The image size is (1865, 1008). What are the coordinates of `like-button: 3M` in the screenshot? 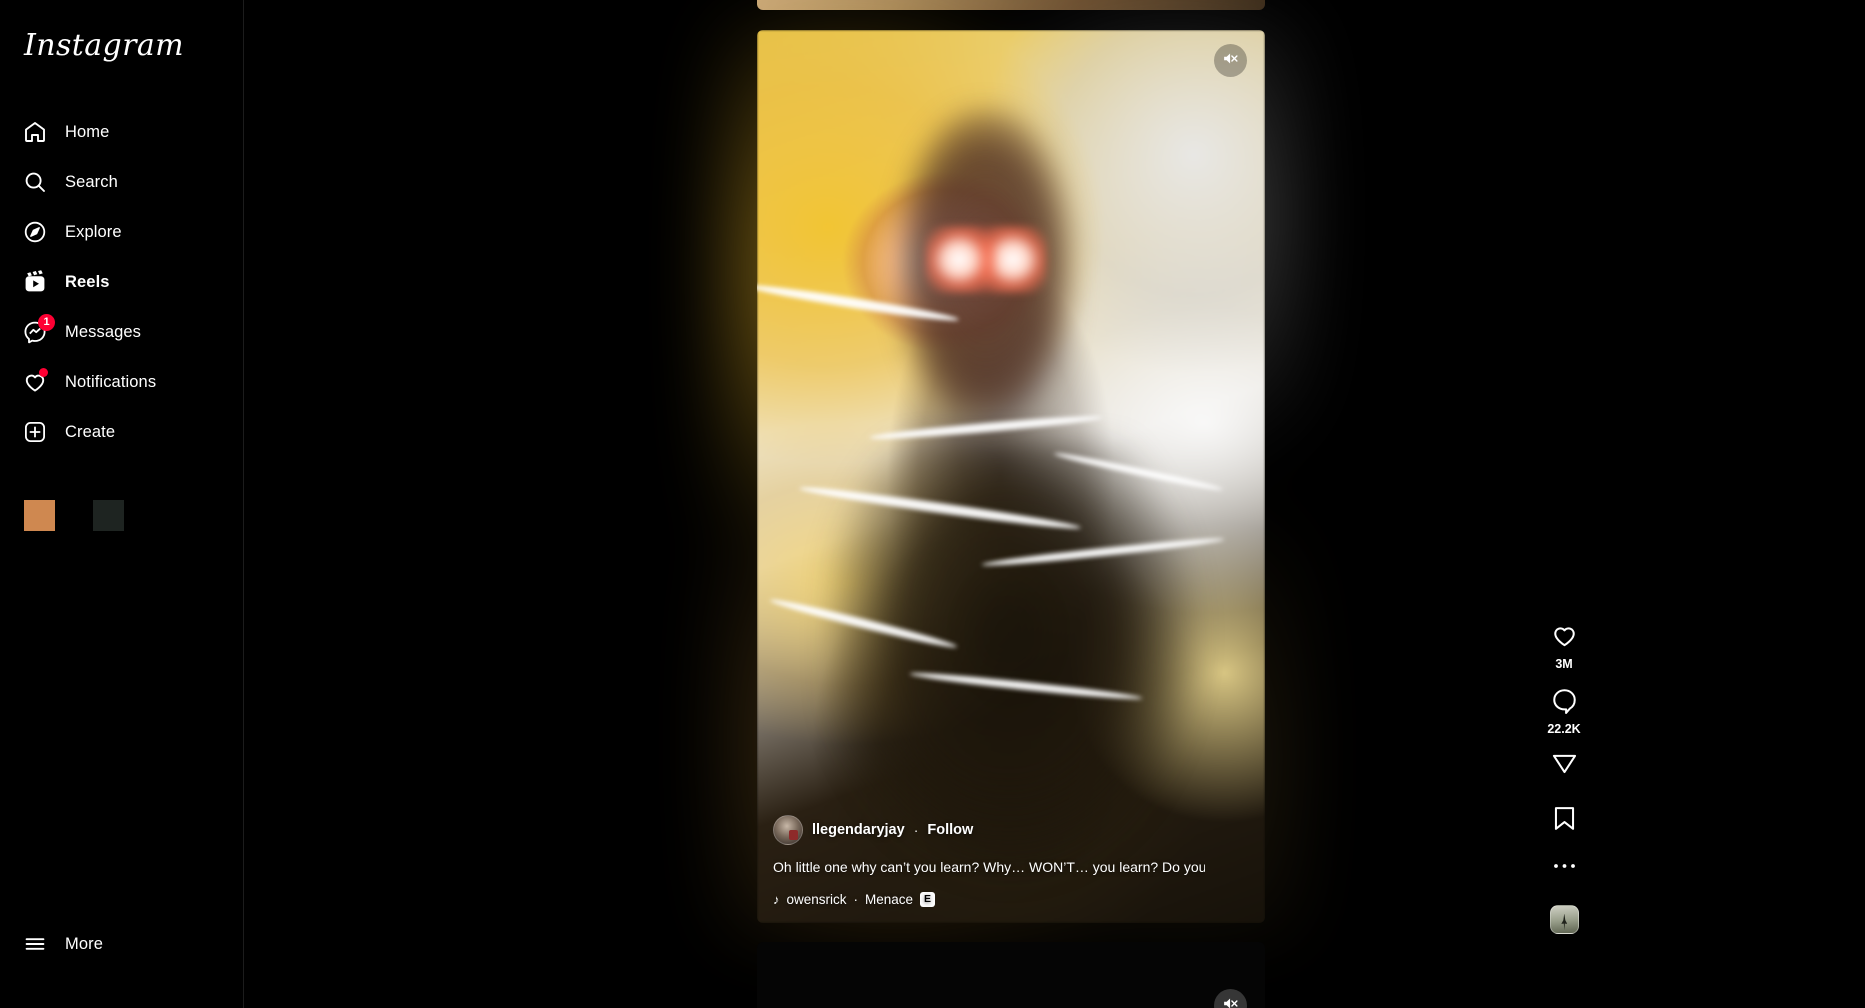 It's located at (1564, 646).